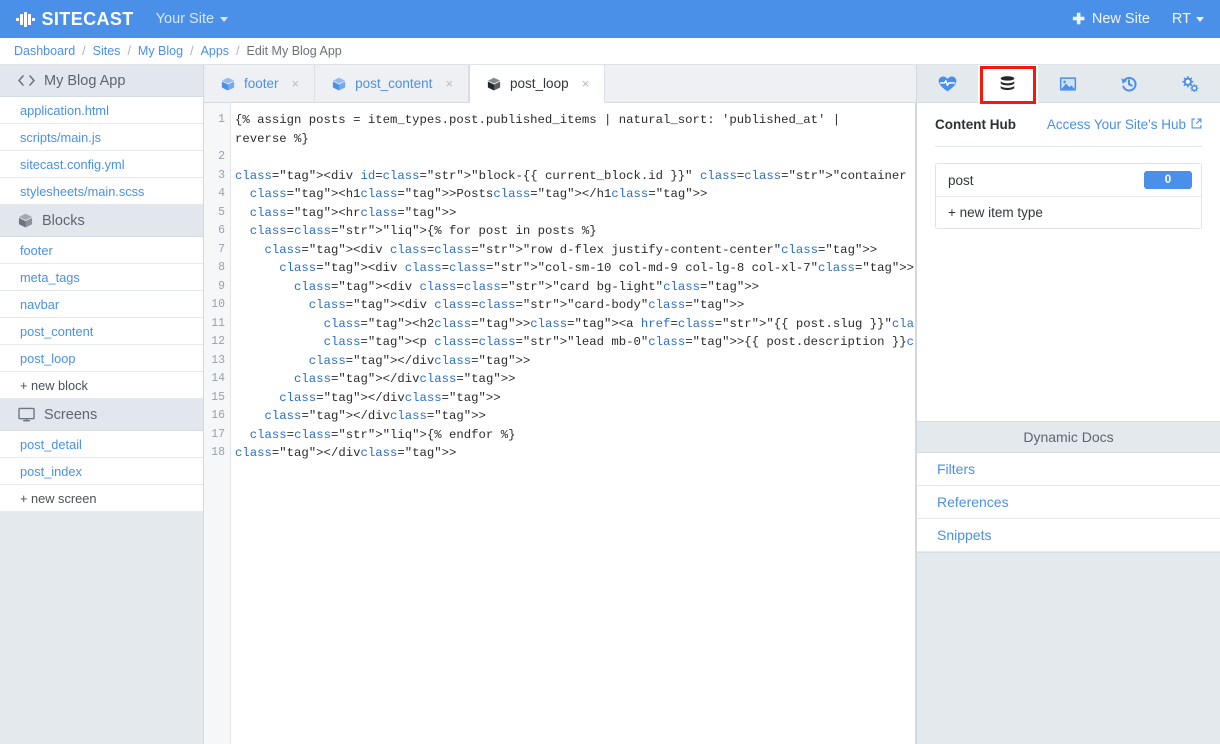 The image size is (1220, 744). I want to click on sidebar-item-footer: footer, so click(101, 250).